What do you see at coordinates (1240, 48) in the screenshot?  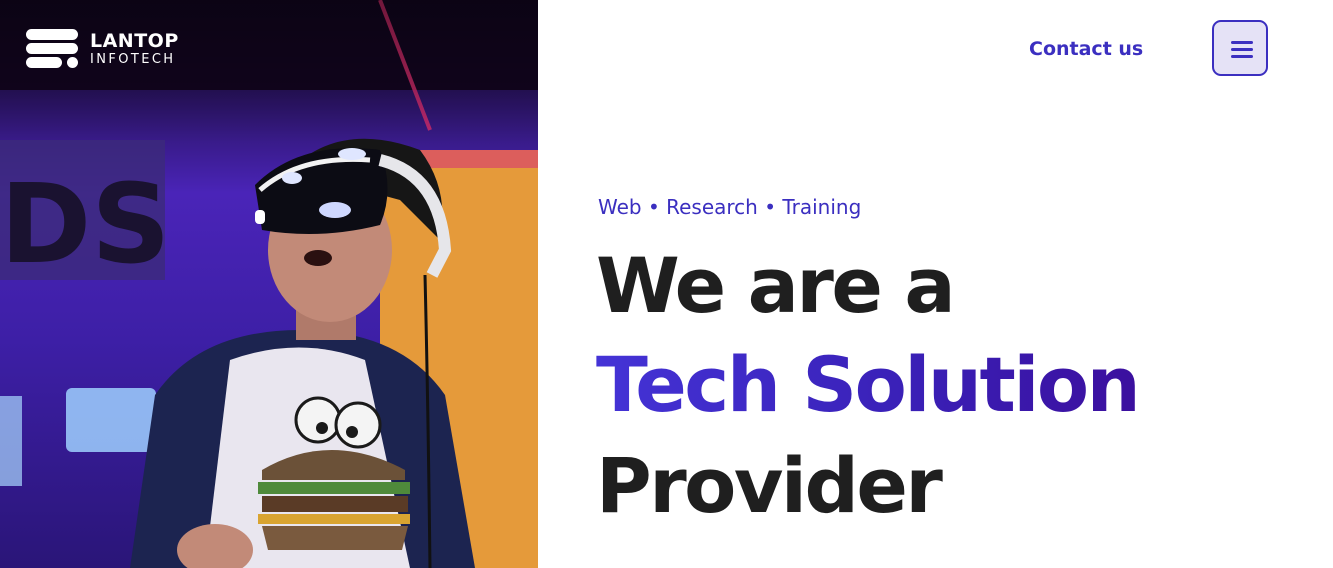 I see `menu-button` at bounding box center [1240, 48].